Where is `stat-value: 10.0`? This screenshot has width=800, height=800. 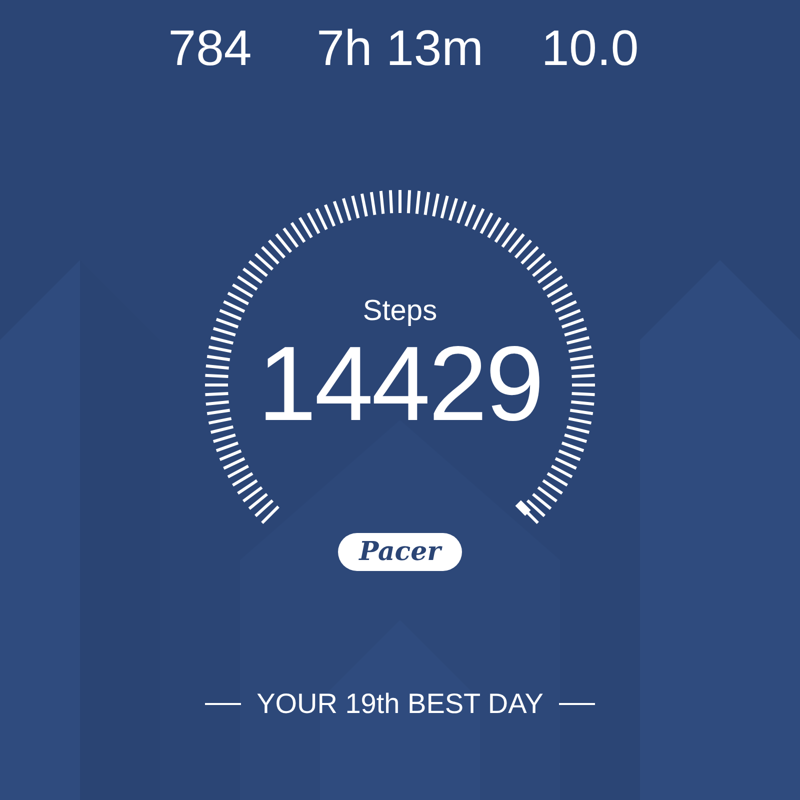 stat-value: 10.0 is located at coordinates (590, 48).